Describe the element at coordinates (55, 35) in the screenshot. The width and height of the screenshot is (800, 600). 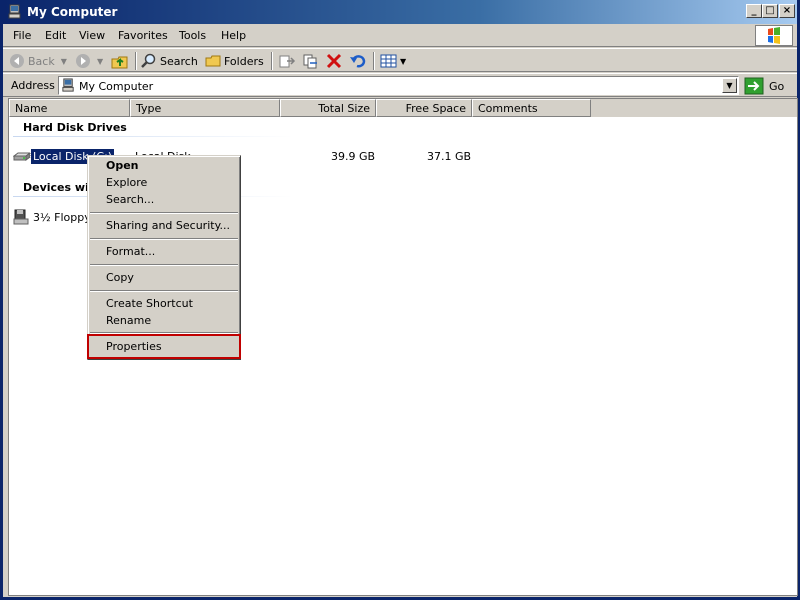
I see `menu-edit: Edit` at that location.